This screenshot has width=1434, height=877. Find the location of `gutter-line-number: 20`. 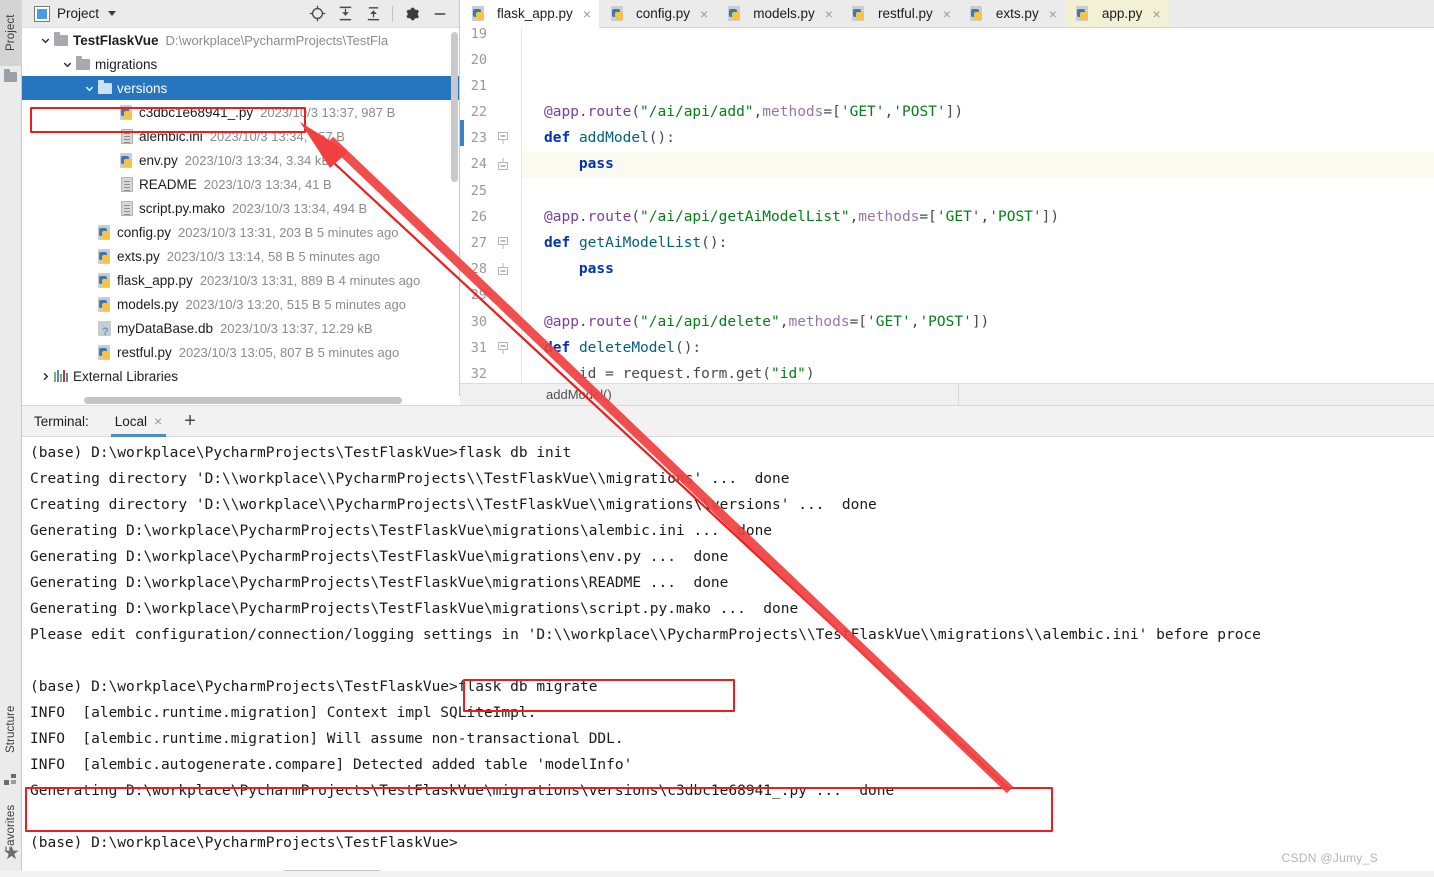

gutter-line-number: 20 is located at coordinates (478, 60).